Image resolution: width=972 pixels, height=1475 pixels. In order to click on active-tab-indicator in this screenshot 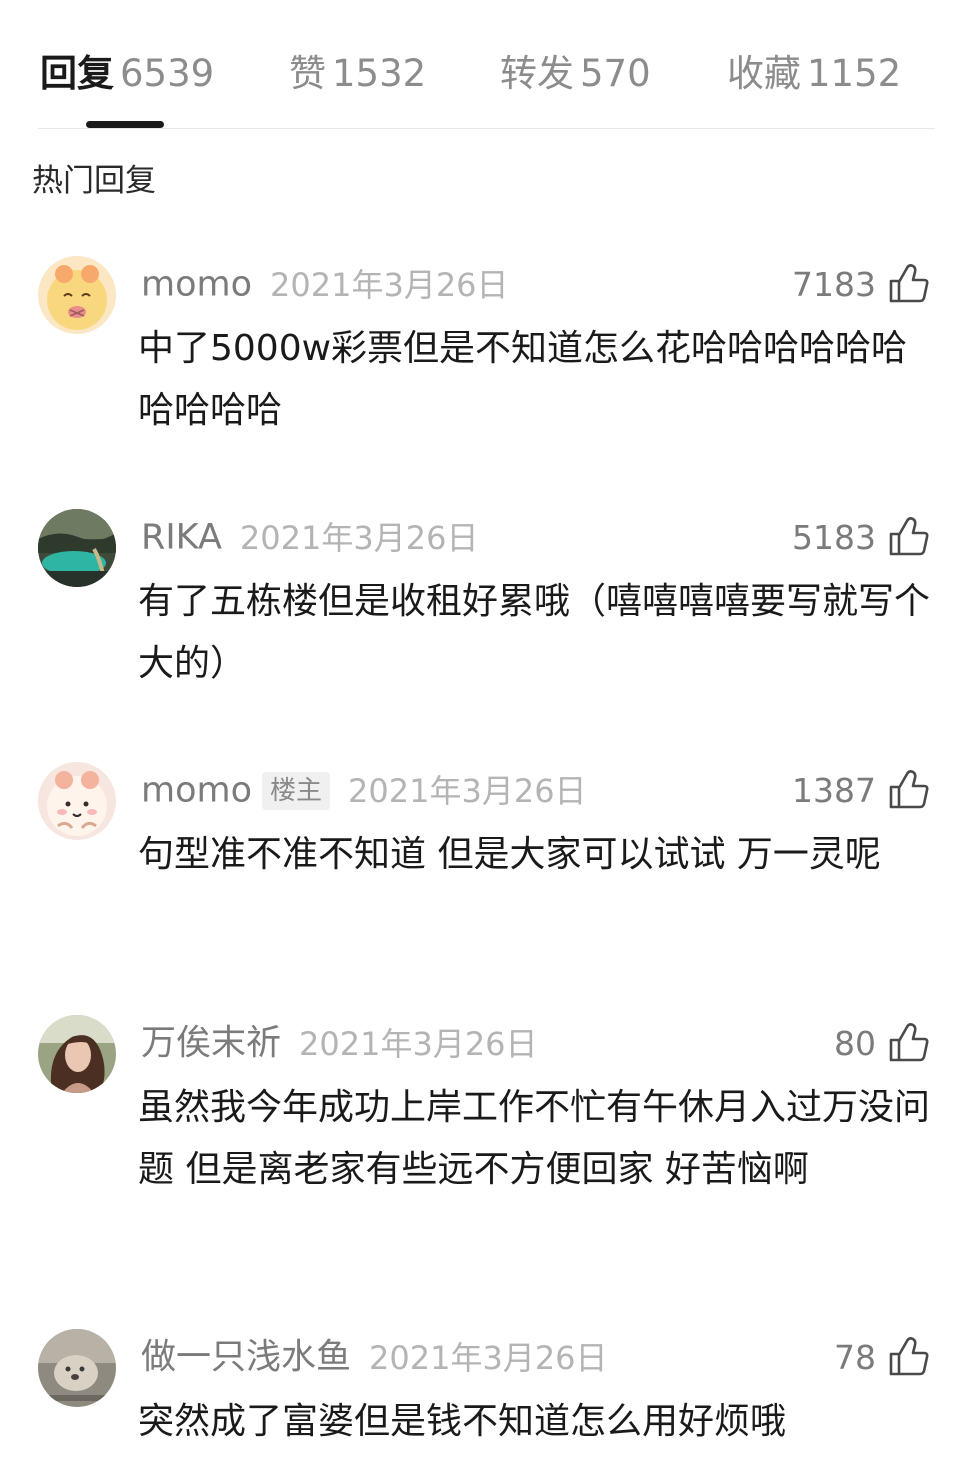, I will do `click(125, 124)`.